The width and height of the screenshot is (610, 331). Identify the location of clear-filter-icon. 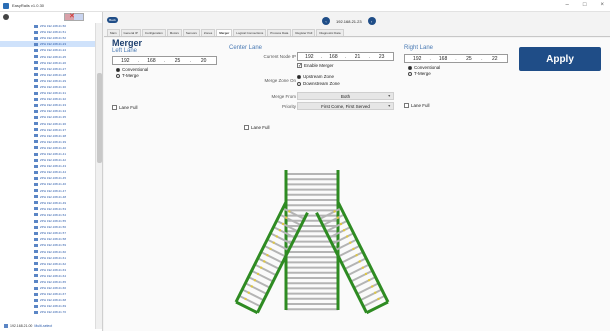
(74, 16).